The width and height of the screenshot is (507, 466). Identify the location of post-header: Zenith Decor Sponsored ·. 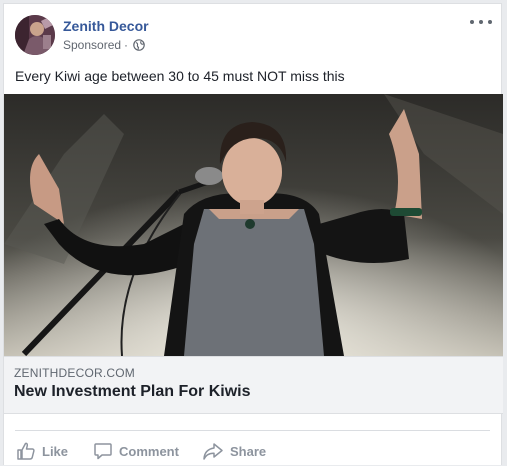
(252, 33).